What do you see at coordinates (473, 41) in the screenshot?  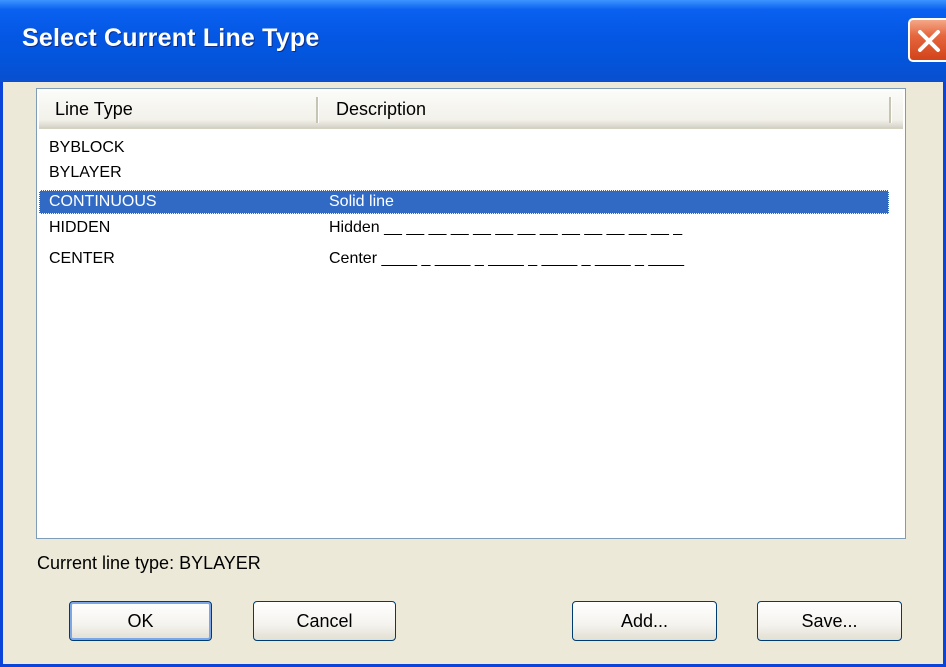 I see `title-bar: Select Current Line Type` at bounding box center [473, 41].